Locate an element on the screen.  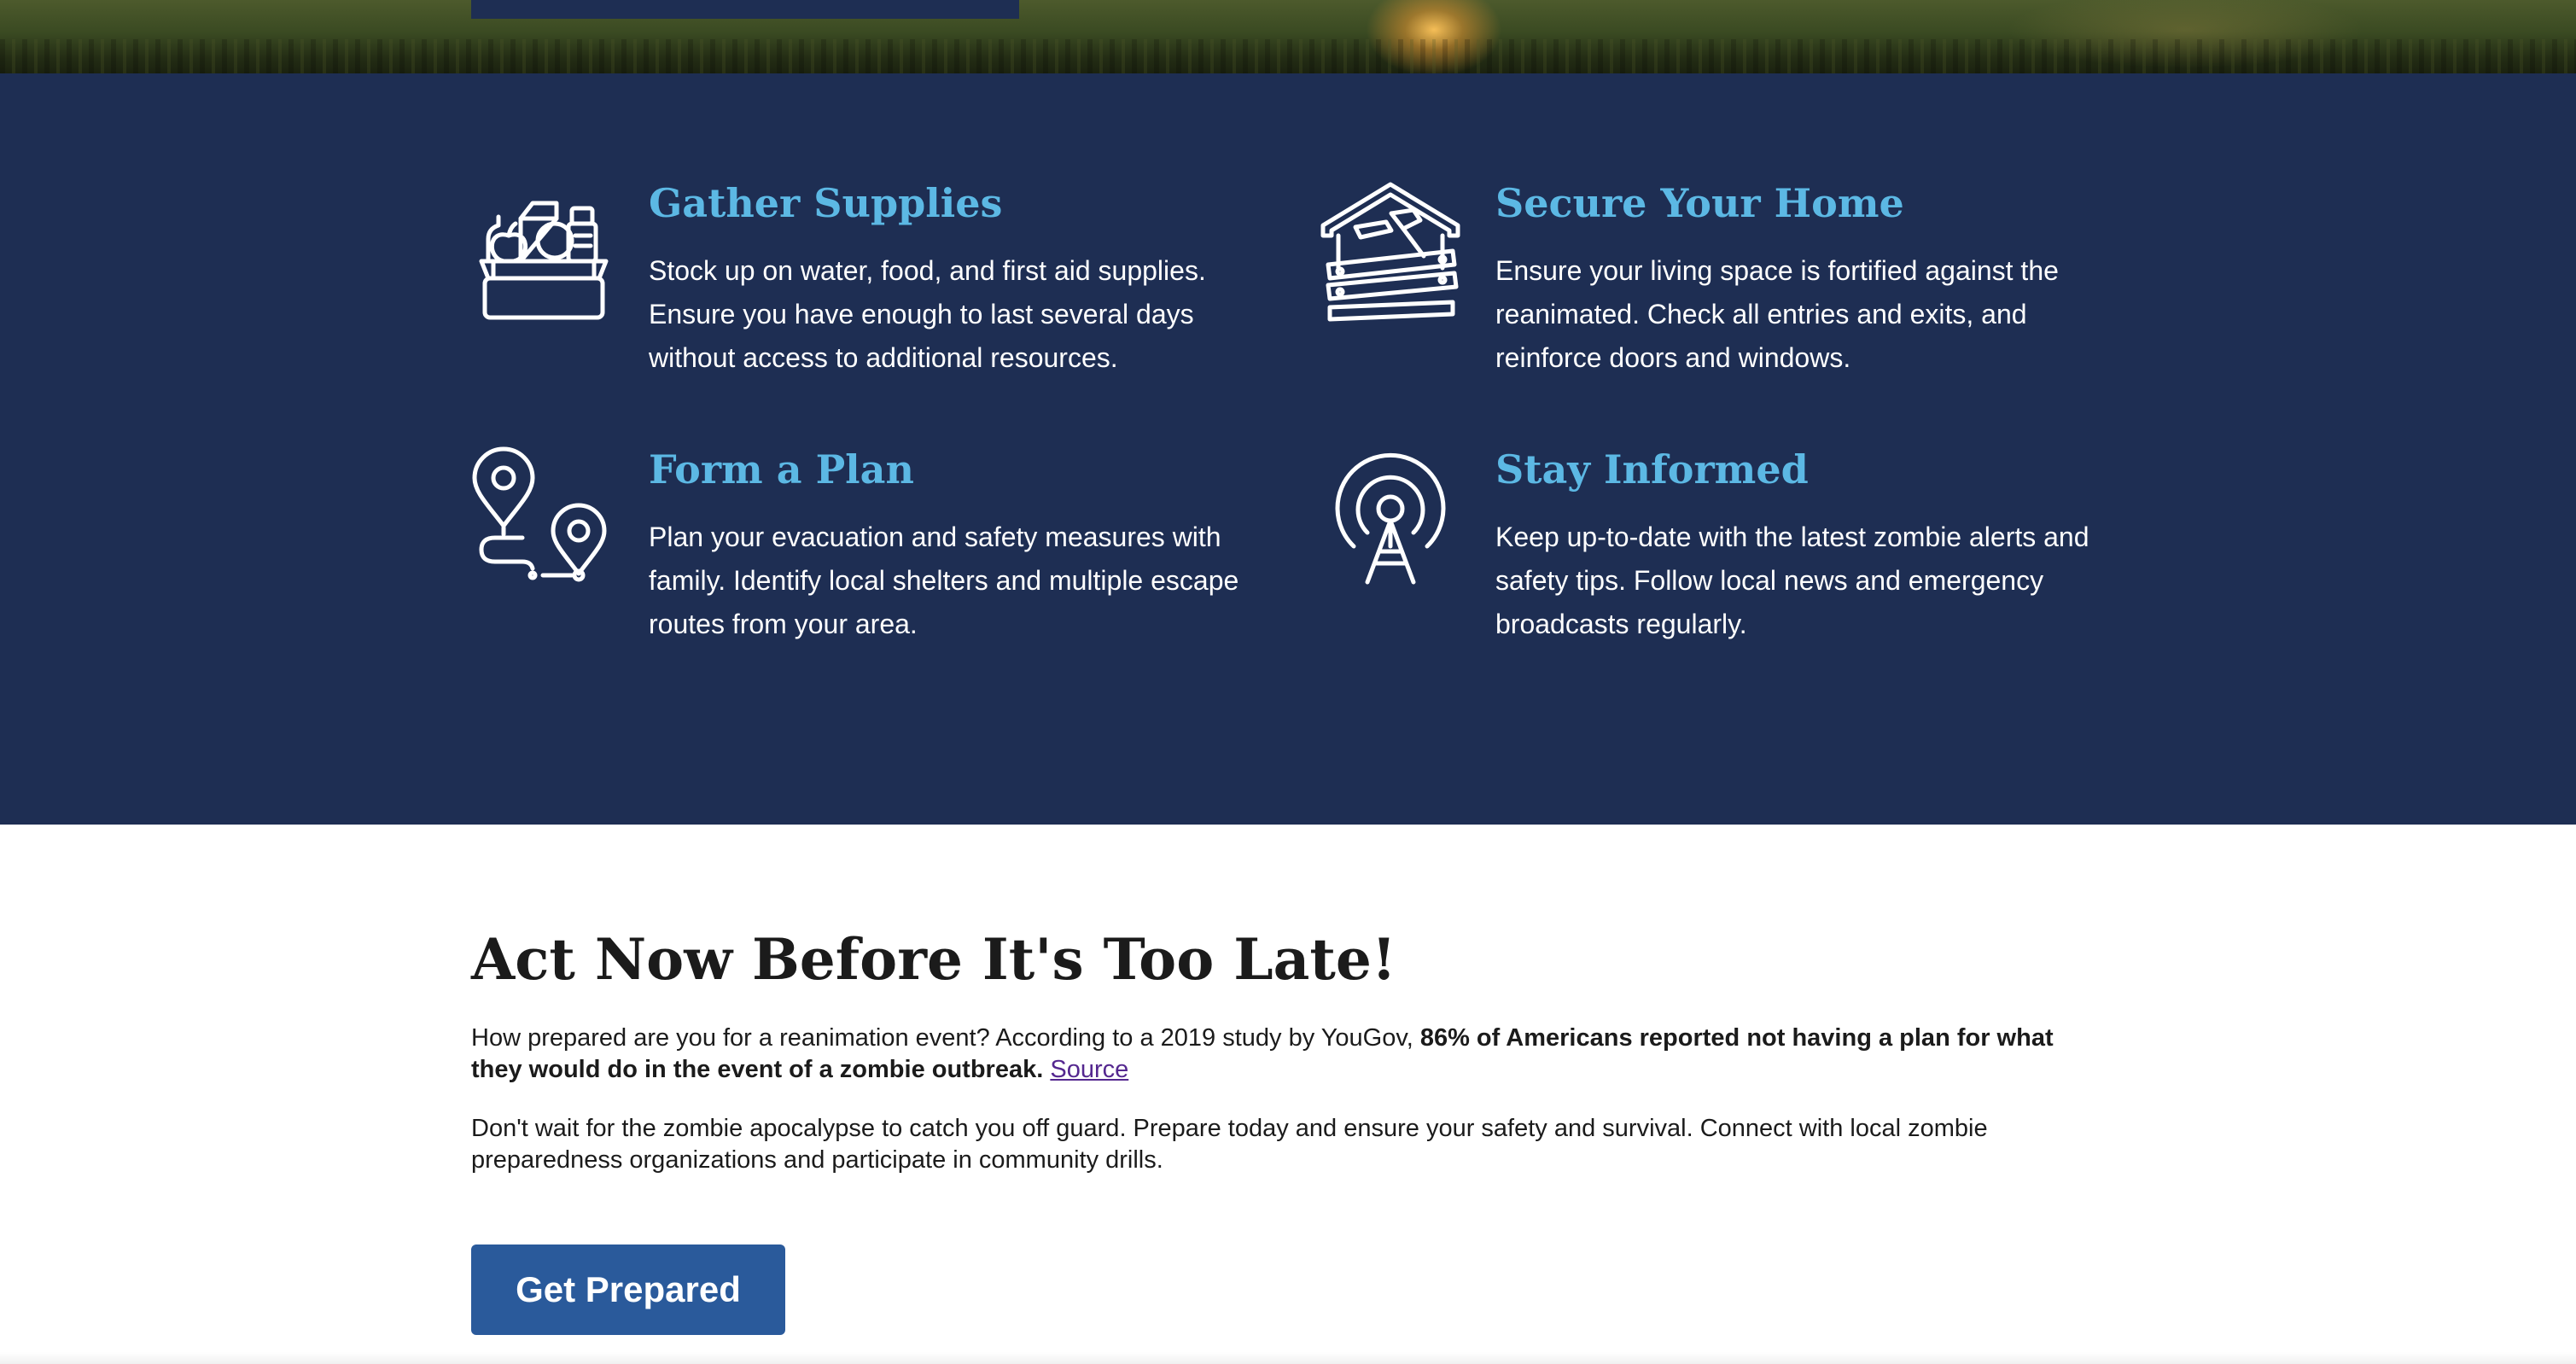
boarded-house-icon is located at coordinates (1390, 252).